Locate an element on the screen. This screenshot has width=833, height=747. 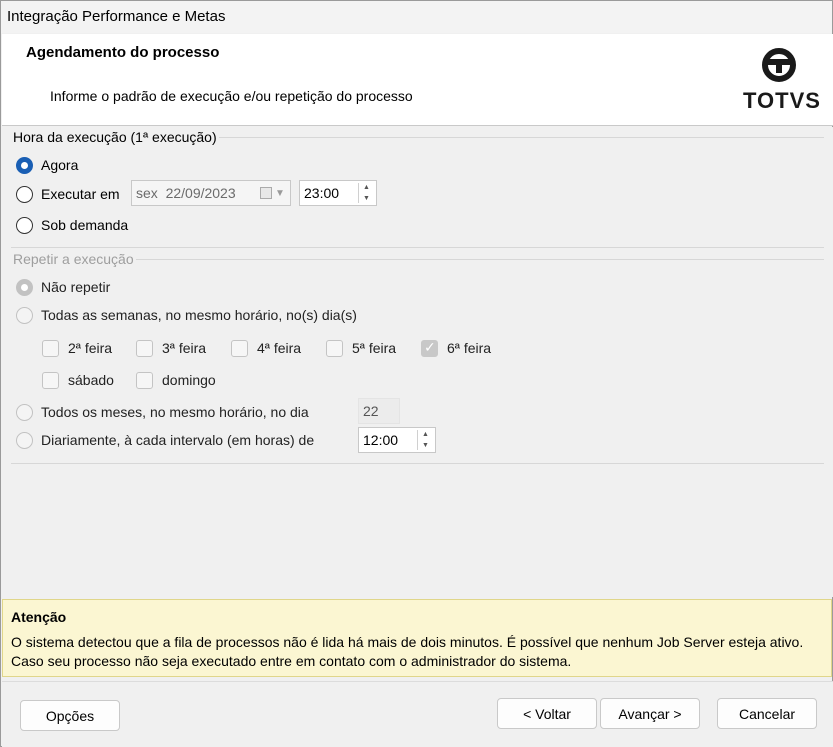
checkbox-friday-label: 6ª feira is located at coordinates (469, 348).